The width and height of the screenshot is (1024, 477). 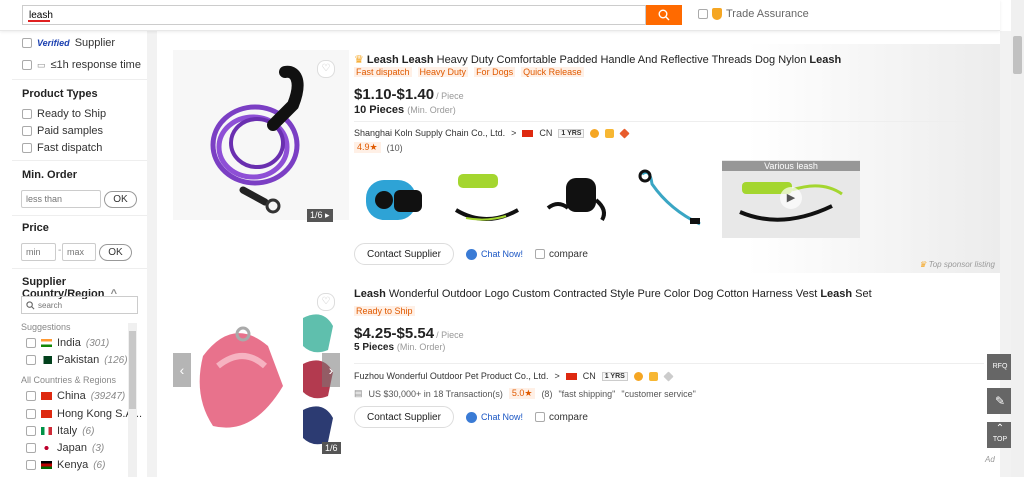 I want to click on product-type-label: Paid samples, so click(x=70, y=131).